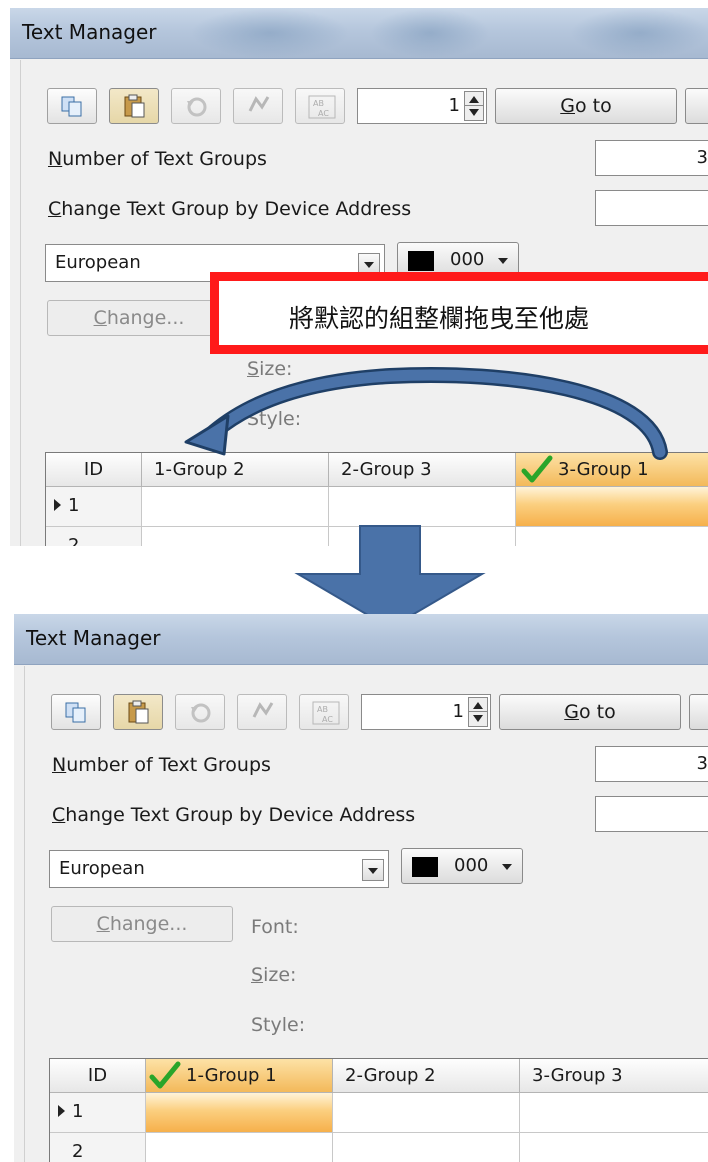 Image resolution: width=708 pixels, height=1162 pixels. What do you see at coordinates (426, 413) in the screenshot?
I see `drag-curve-arrow-icon` at bounding box center [426, 413].